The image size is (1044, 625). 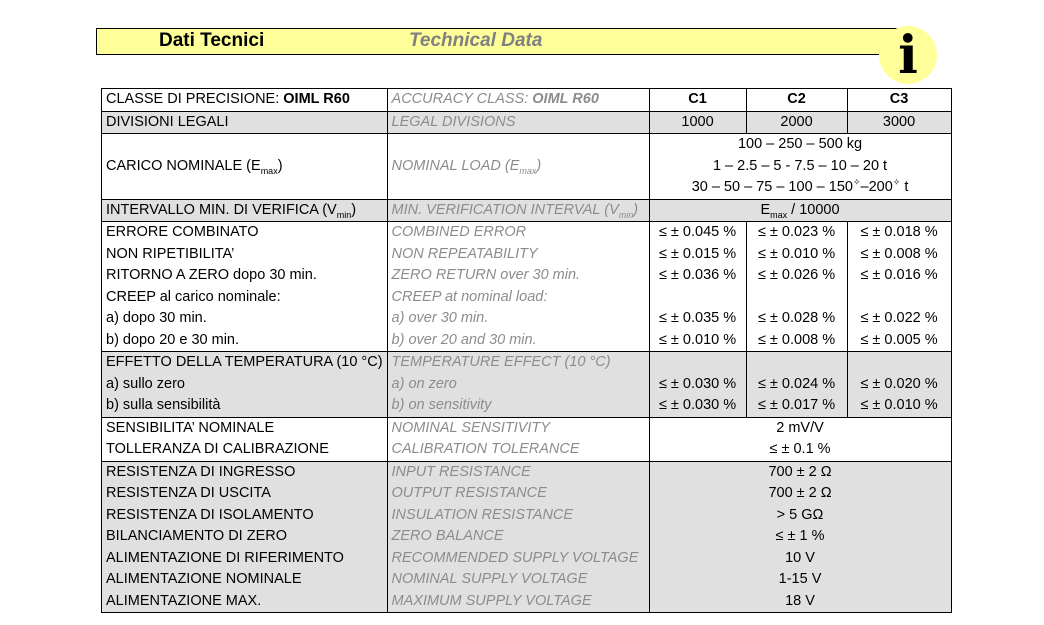 I want to click on label-en: MIN. VERIFICATION INTERVAL (Vmin), so click(x=518, y=210).